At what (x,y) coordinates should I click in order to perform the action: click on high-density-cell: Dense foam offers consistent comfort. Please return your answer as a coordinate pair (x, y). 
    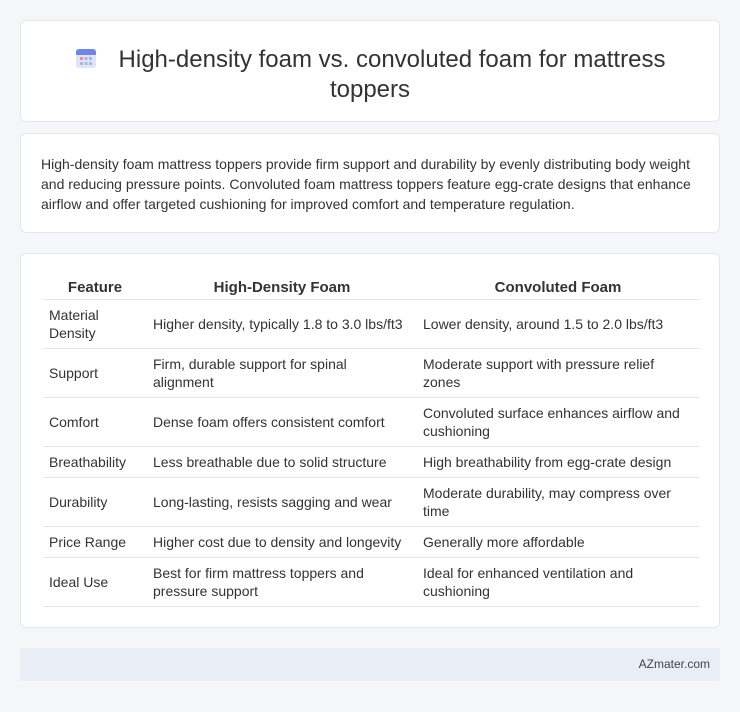
    Looking at the image, I should click on (282, 422).